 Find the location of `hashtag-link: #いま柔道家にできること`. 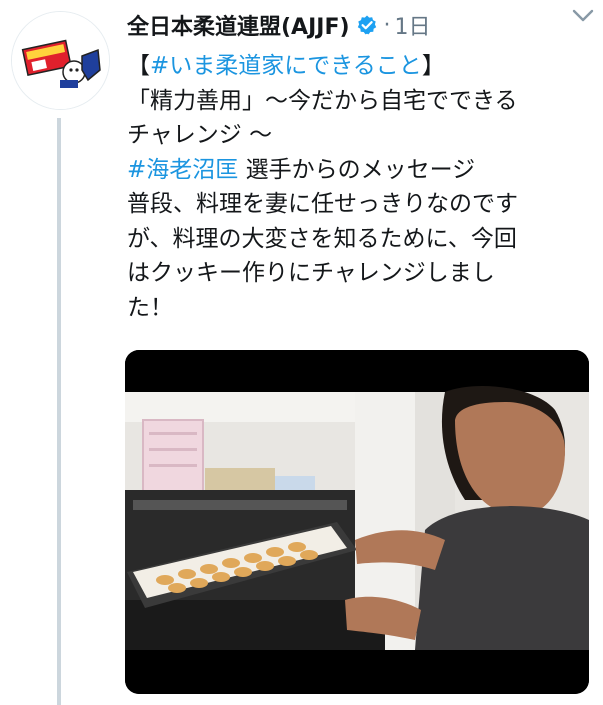

hashtag-link: #いま柔道家にできること is located at coordinates (286, 66).